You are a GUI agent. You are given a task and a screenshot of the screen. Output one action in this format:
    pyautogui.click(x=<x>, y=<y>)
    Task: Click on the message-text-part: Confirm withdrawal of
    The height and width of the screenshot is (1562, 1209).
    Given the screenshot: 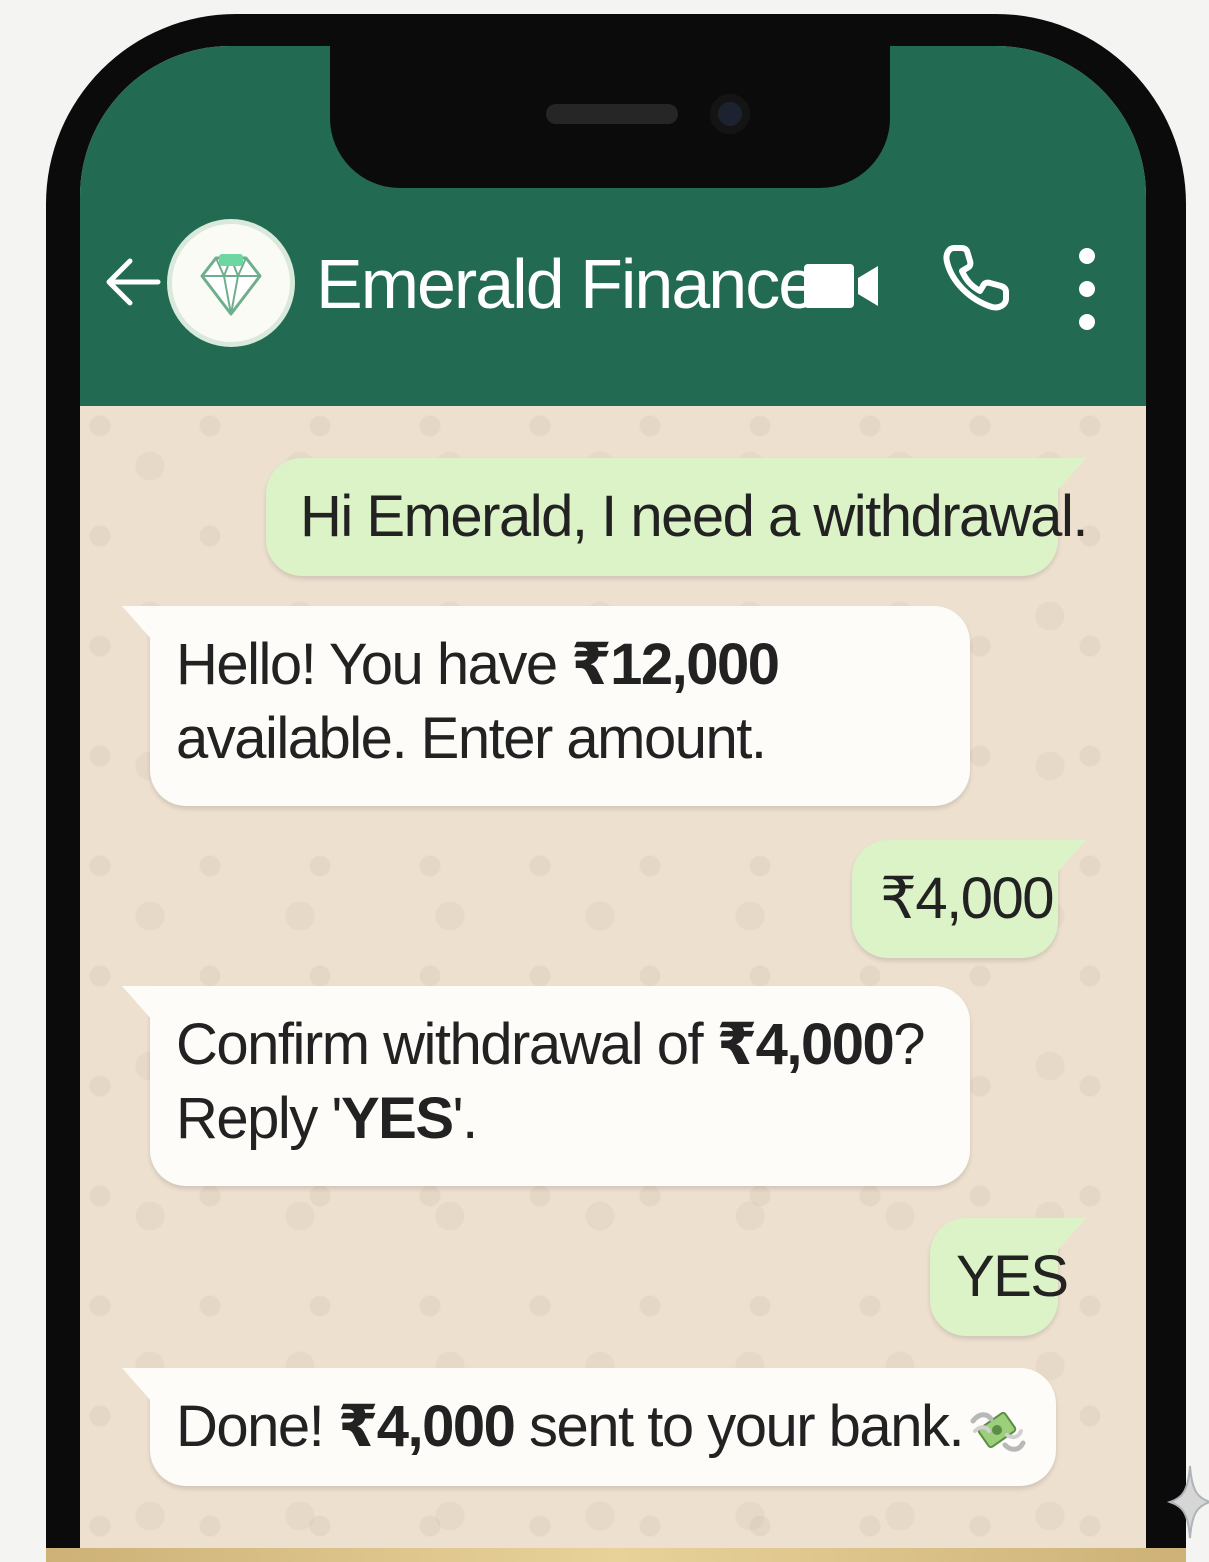 What is the action you would take?
    pyautogui.click(x=446, y=1044)
    